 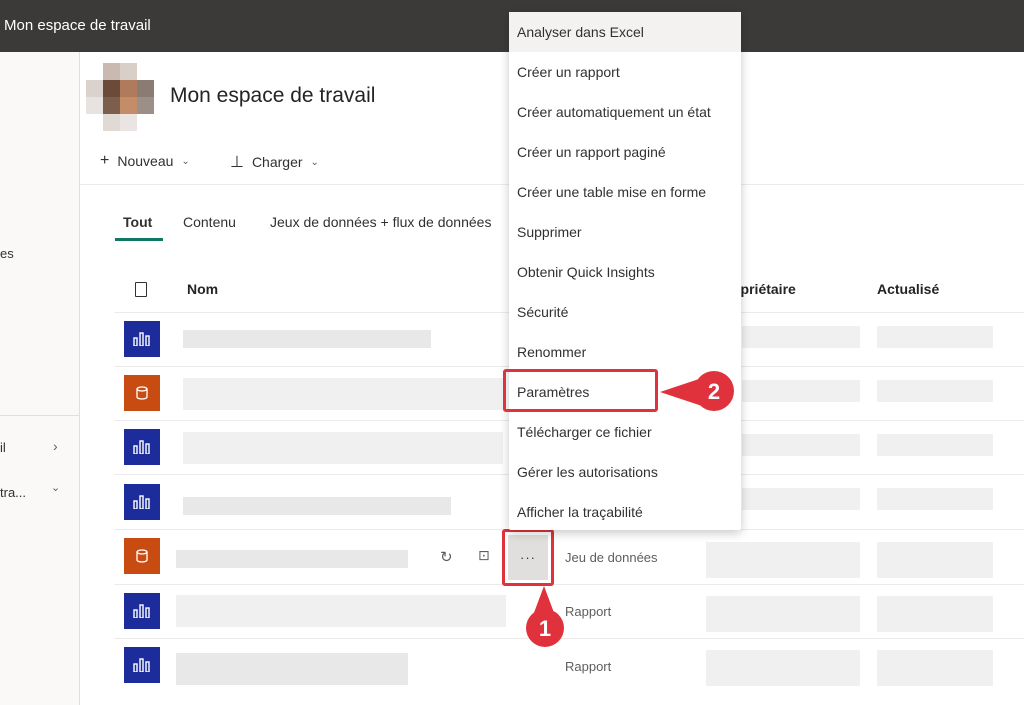 What do you see at coordinates (277, 162) in the screenshot?
I see `upload-label: Charger` at bounding box center [277, 162].